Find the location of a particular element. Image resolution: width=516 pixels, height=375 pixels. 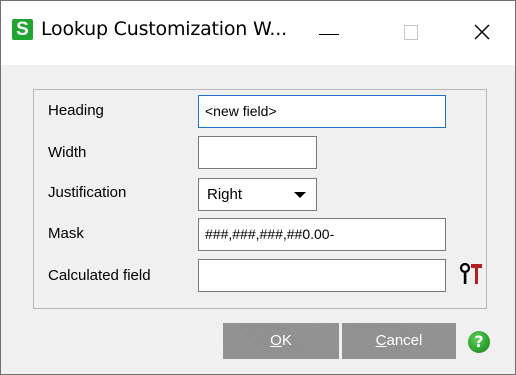

heading-label: Heading is located at coordinates (76, 110).